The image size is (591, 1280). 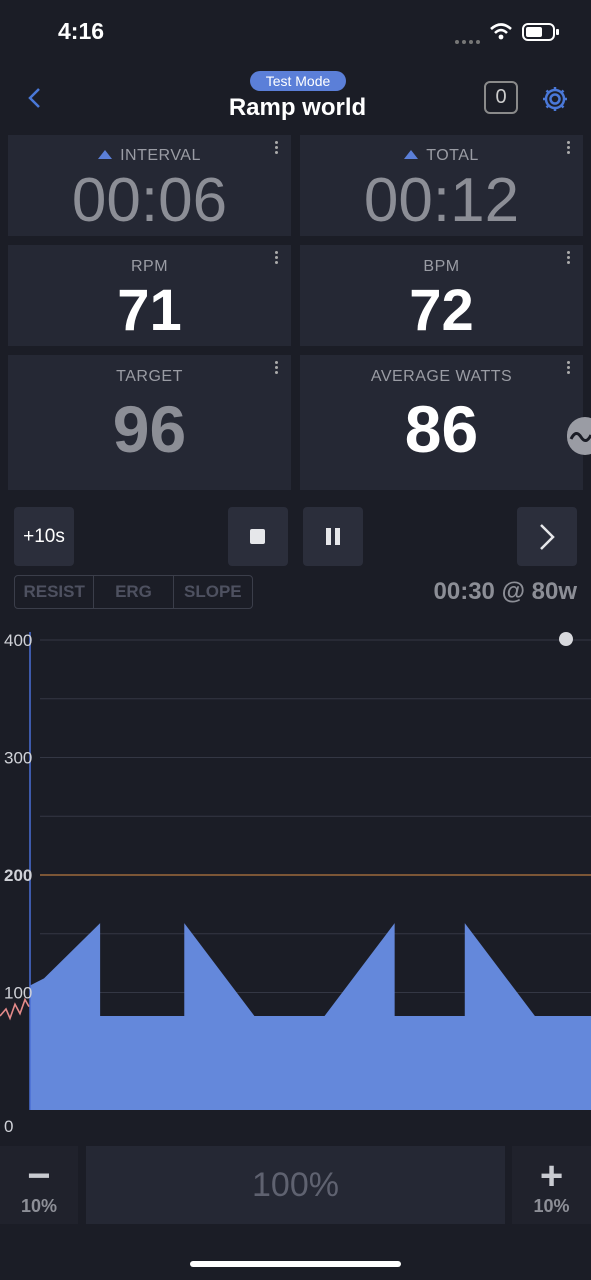 I want to click on increase-intensity-button: + 10%, so click(x=551, y=1185).